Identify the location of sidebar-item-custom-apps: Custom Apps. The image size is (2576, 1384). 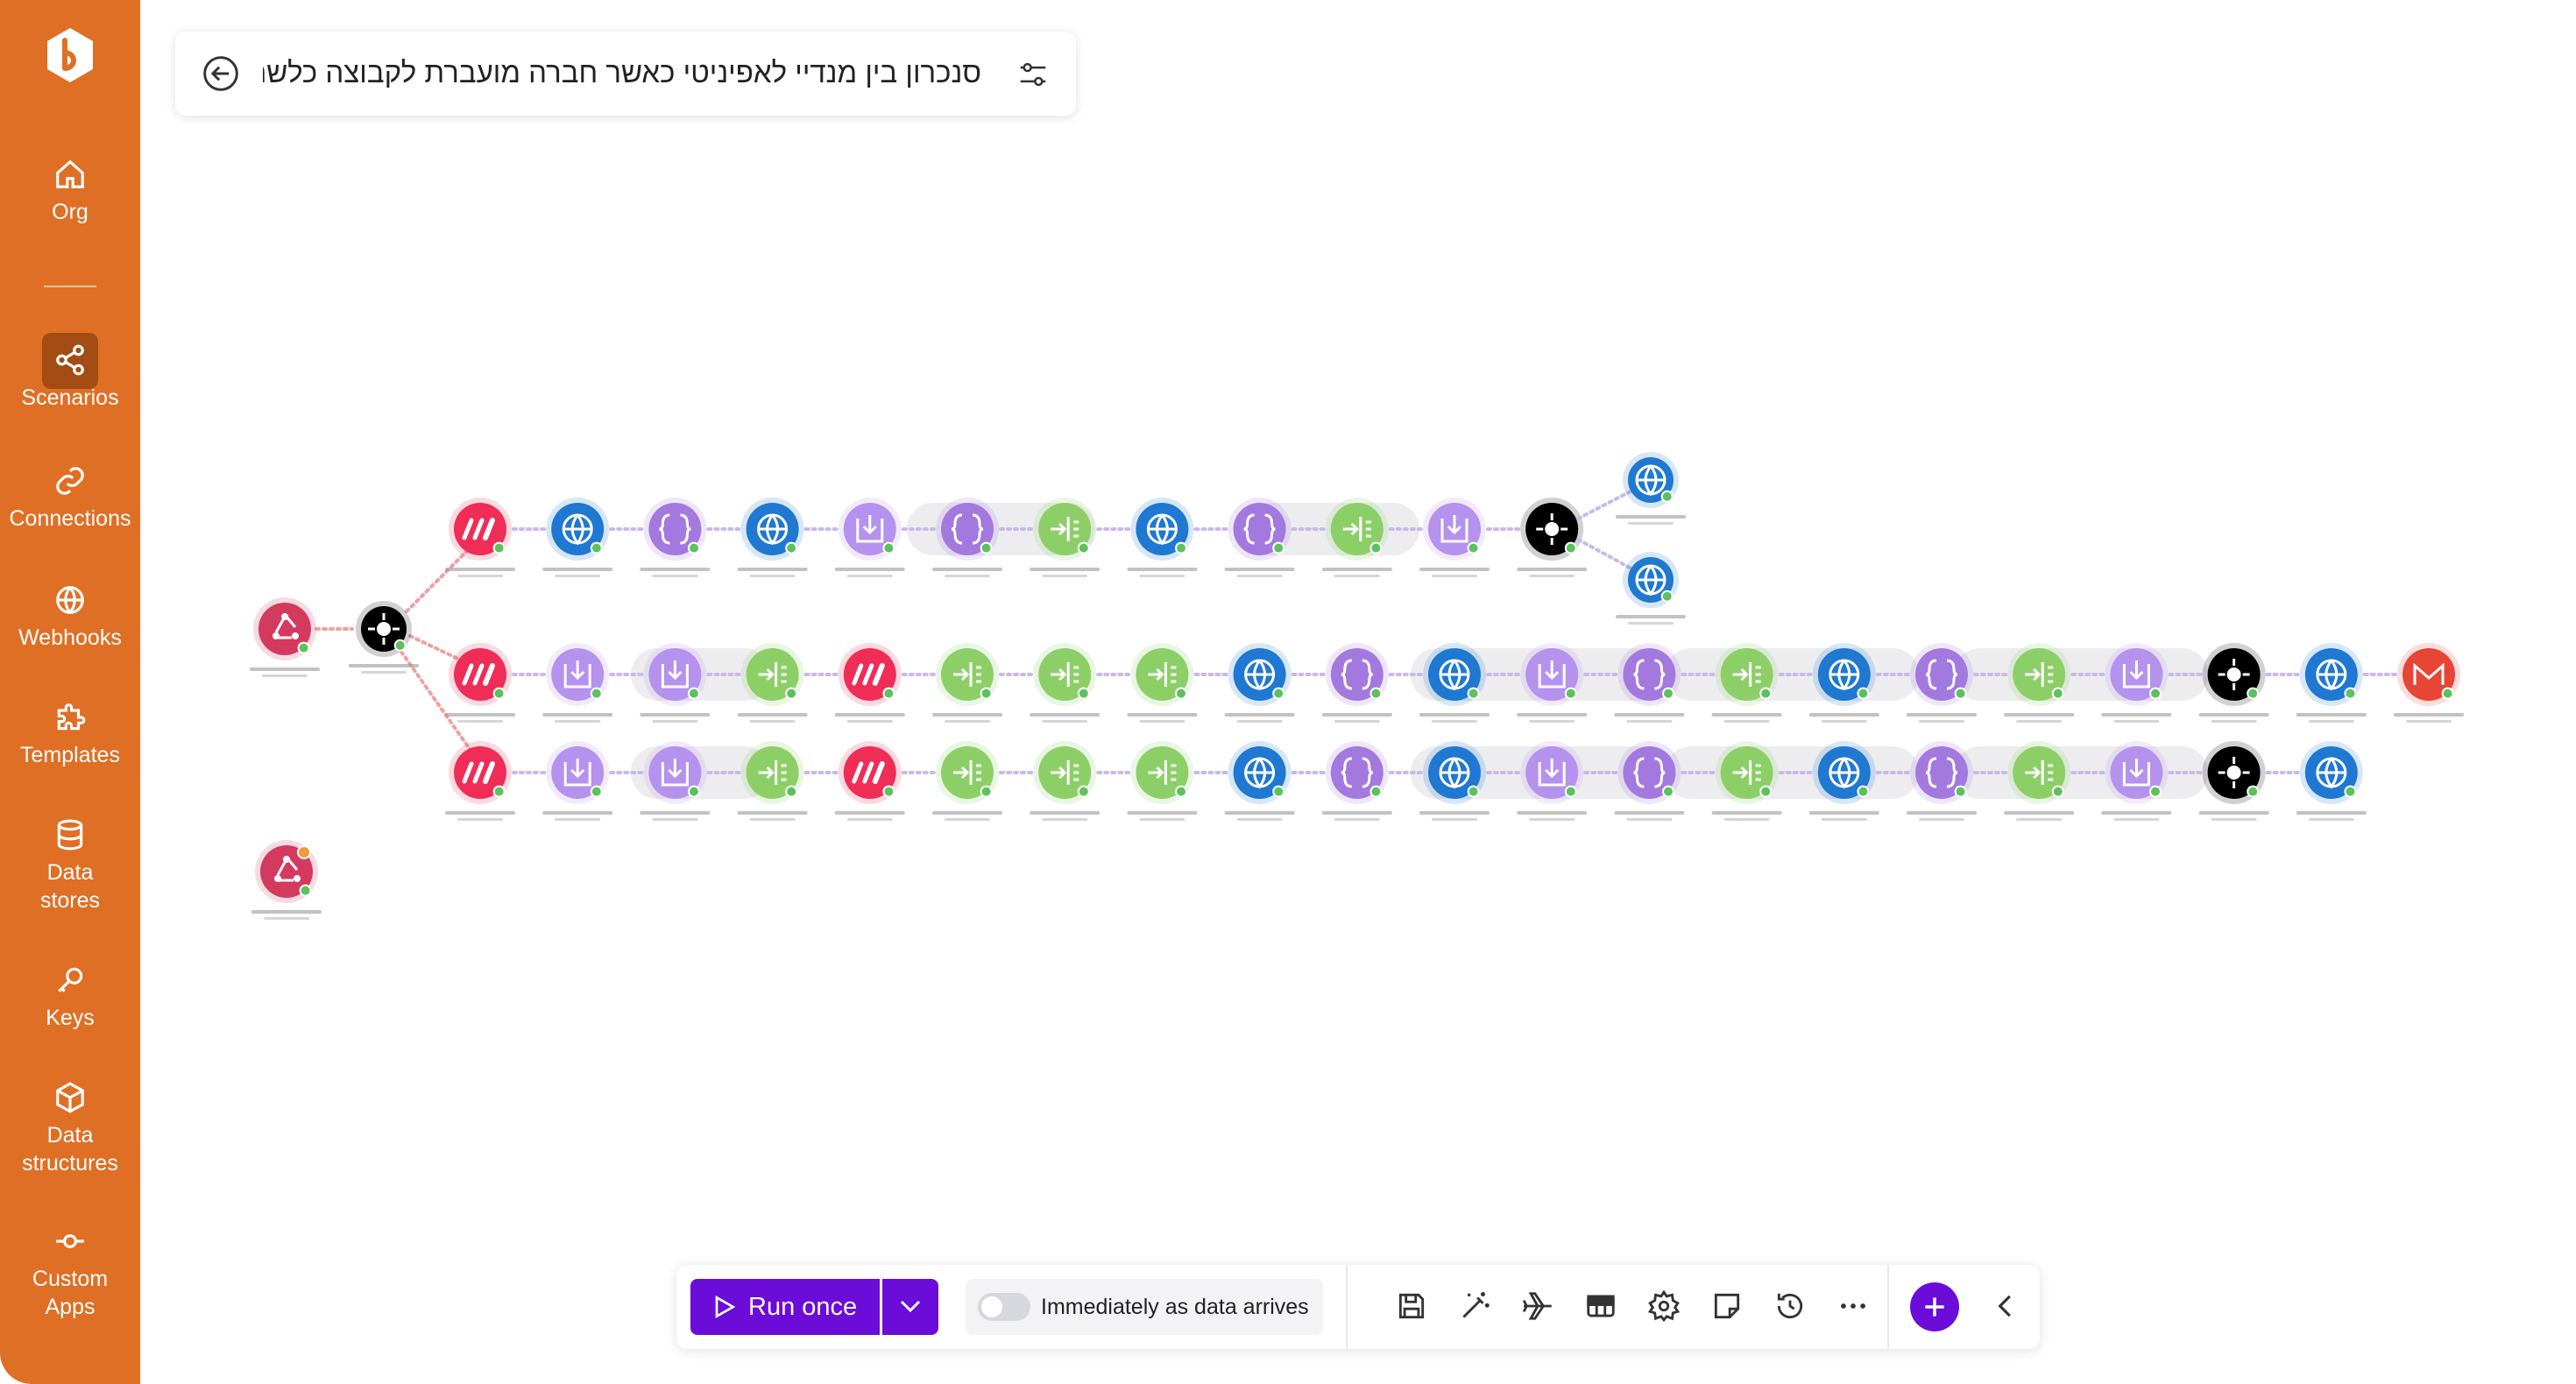
(70, 1273).